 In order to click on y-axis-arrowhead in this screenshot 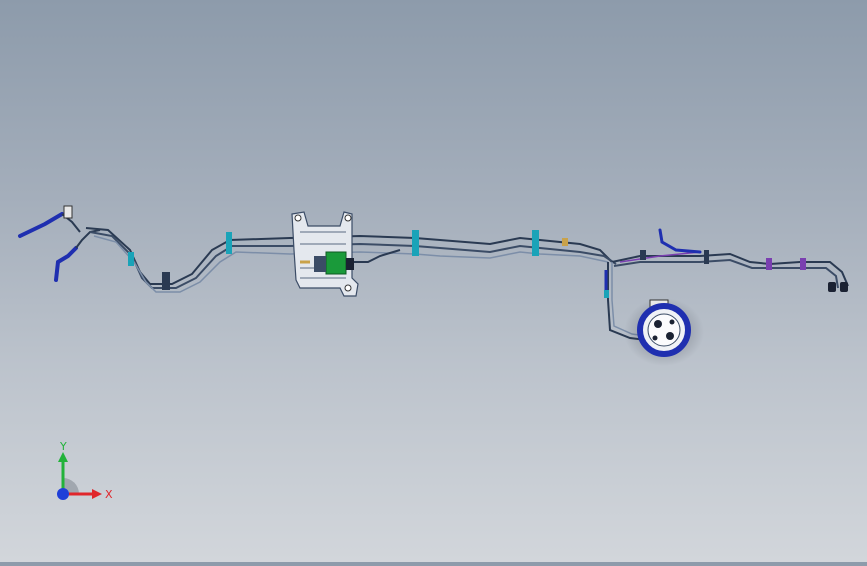, I will do `click(63, 457)`.